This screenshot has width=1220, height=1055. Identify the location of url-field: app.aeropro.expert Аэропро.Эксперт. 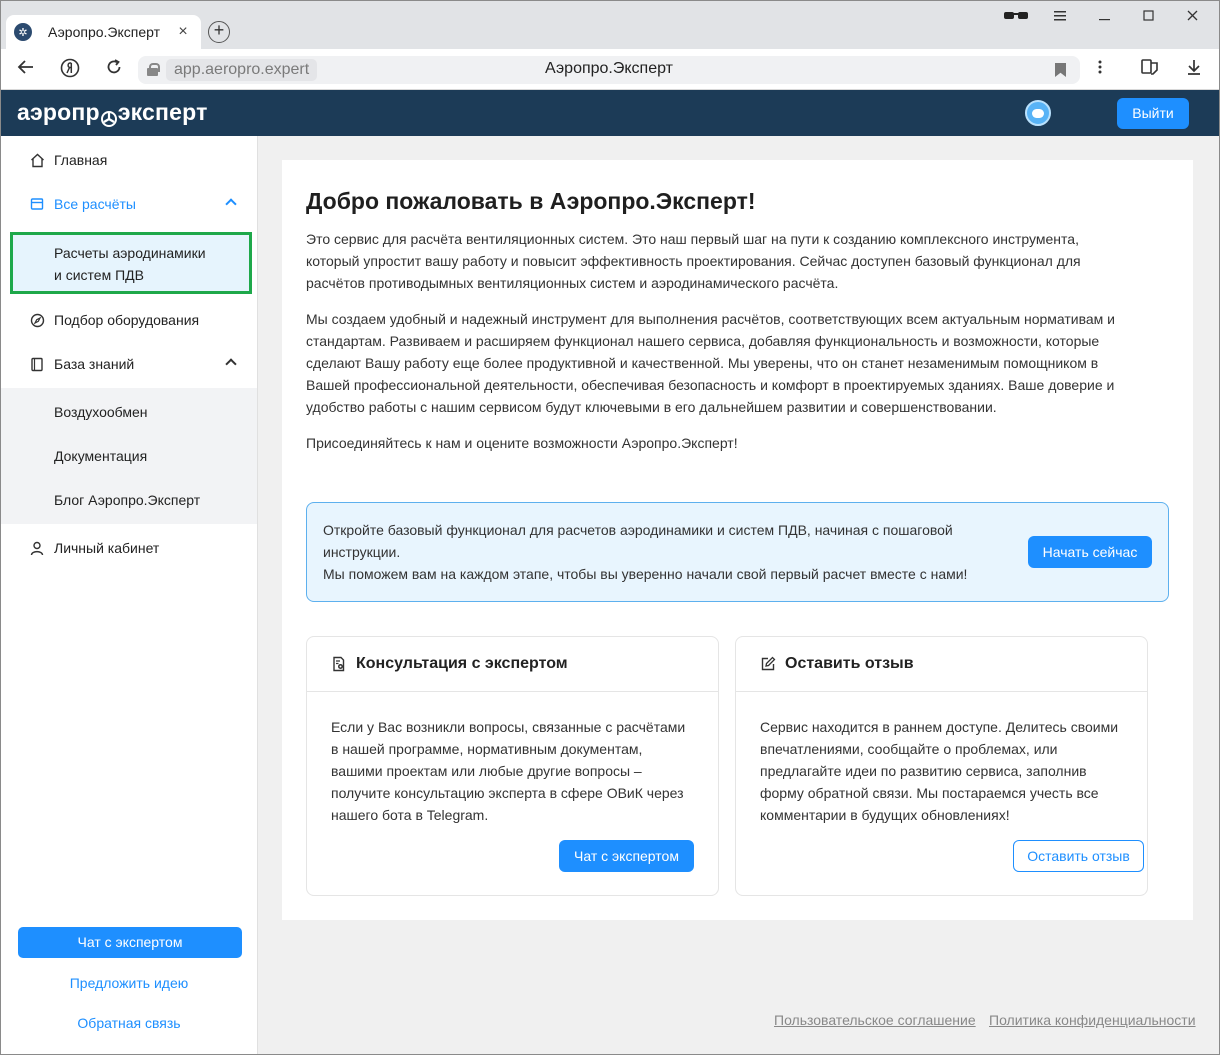
(609, 70).